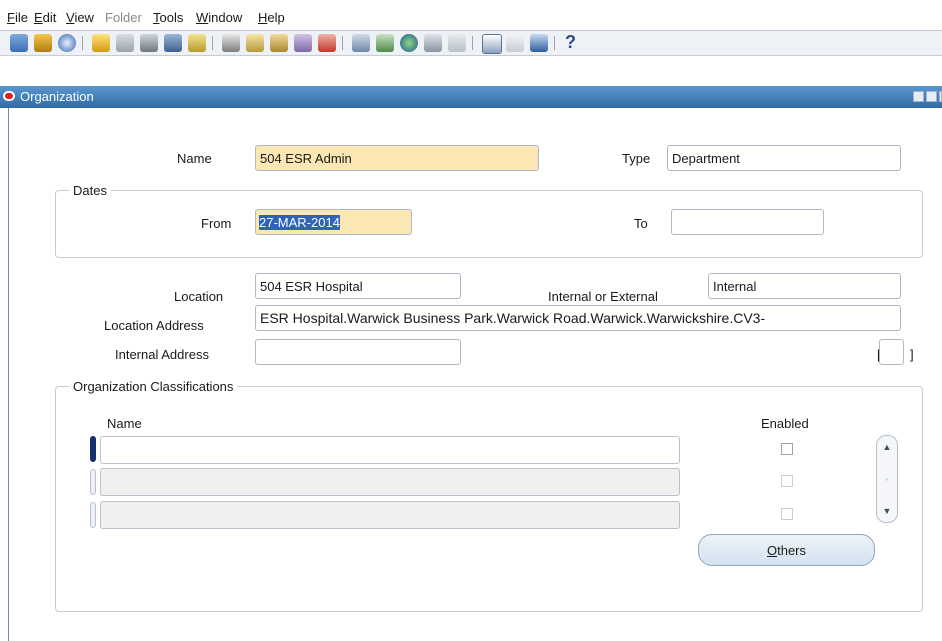  What do you see at coordinates (327, 43) in the screenshot?
I see `delete-record-icon` at bounding box center [327, 43].